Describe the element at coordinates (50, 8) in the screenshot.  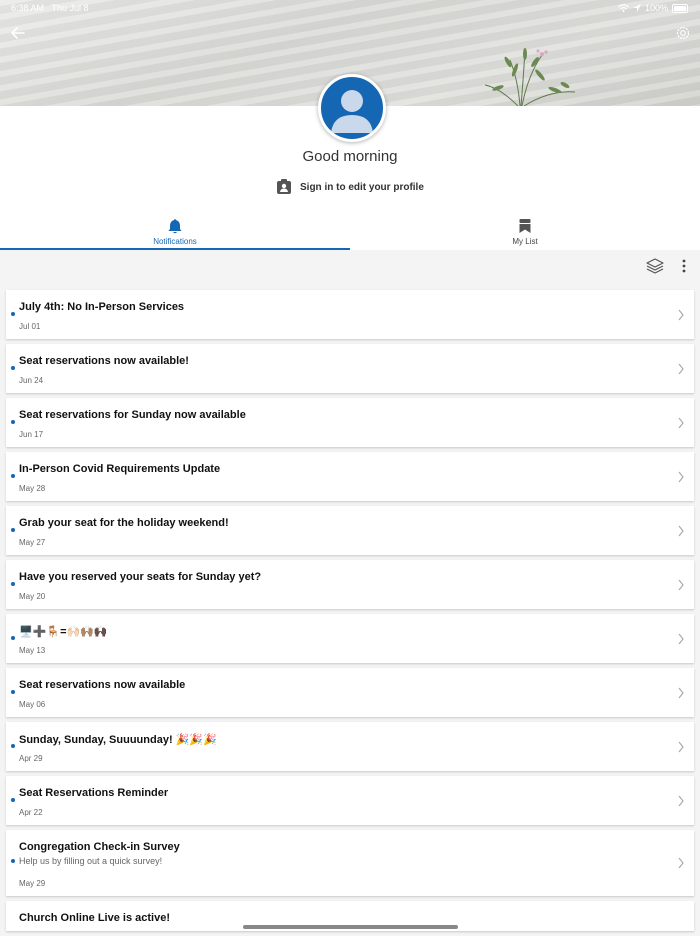
I see `status-time: 6:38 AM Thu Jul 8` at that location.